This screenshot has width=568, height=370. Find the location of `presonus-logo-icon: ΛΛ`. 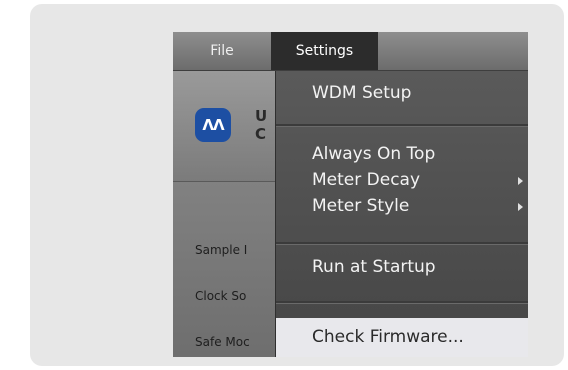

presonus-logo-icon: ΛΛ is located at coordinates (213, 125).